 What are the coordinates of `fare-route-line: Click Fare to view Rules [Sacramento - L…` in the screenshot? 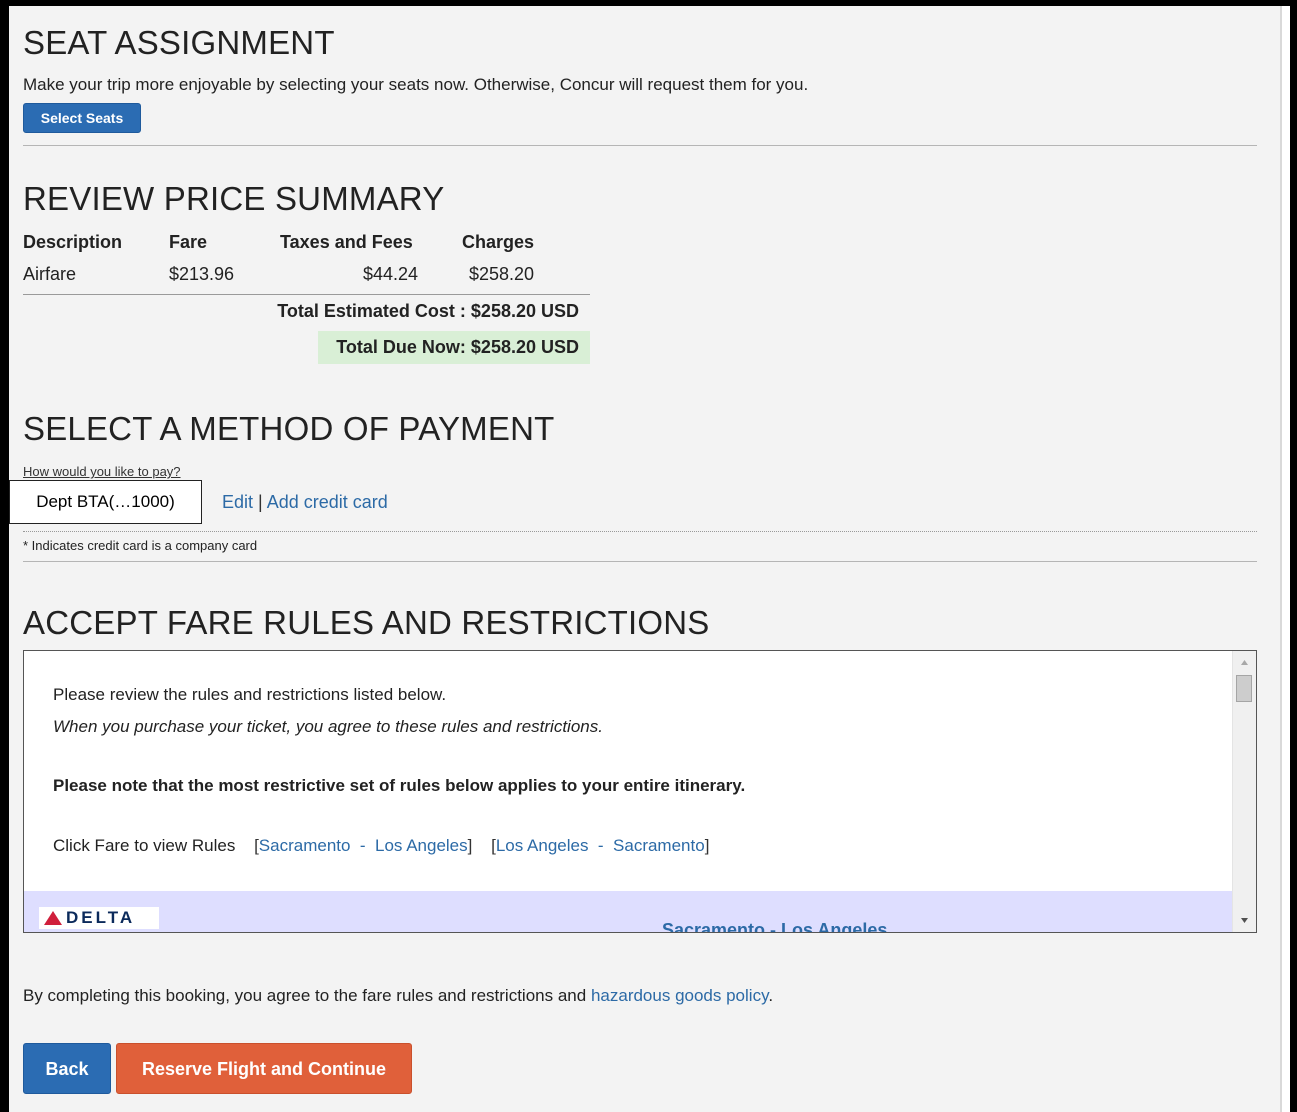 It's located at (381, 846).